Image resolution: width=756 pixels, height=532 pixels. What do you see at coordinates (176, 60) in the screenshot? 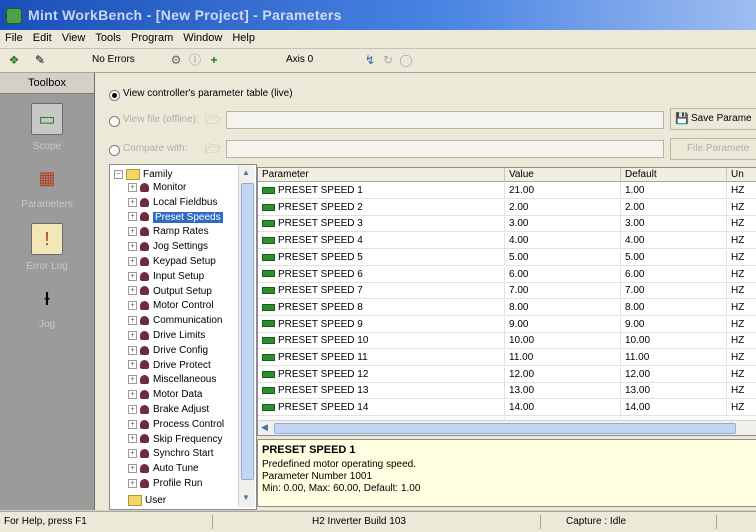
I see `settings-icon: ⚙` at bounding box center [176, 60].